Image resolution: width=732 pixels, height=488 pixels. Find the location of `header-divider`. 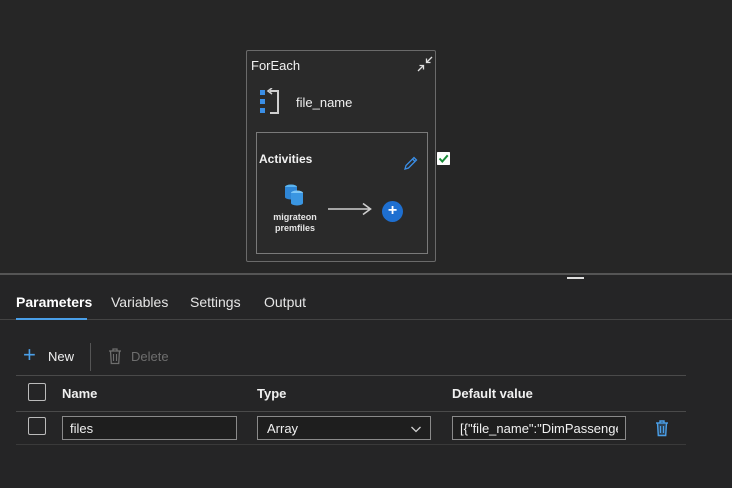

header-divider is located at coordinates (351, 411).